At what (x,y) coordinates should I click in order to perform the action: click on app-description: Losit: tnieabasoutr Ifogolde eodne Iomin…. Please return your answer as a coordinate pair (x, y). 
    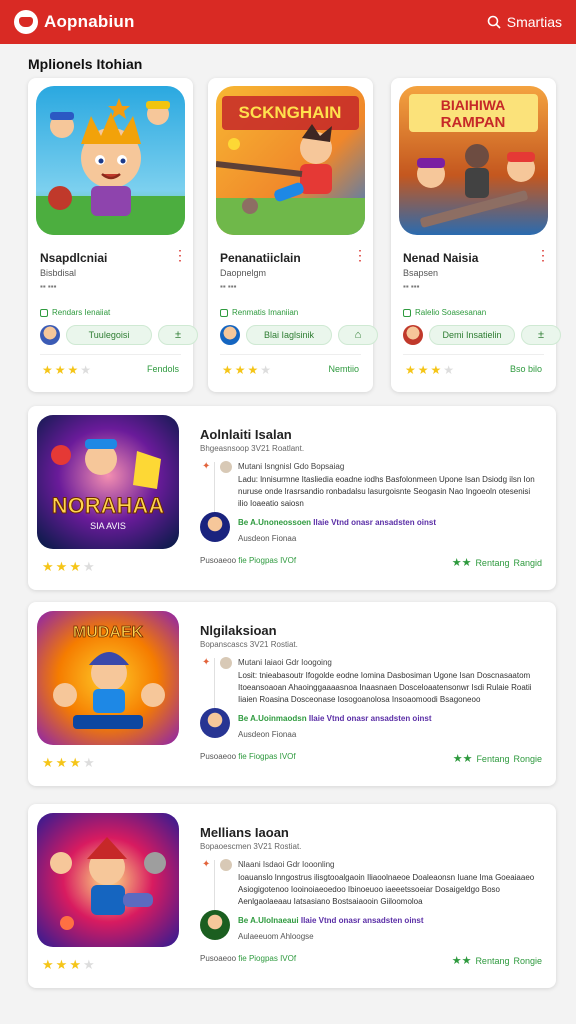
    Looking at the image, I should click on (385, 687).